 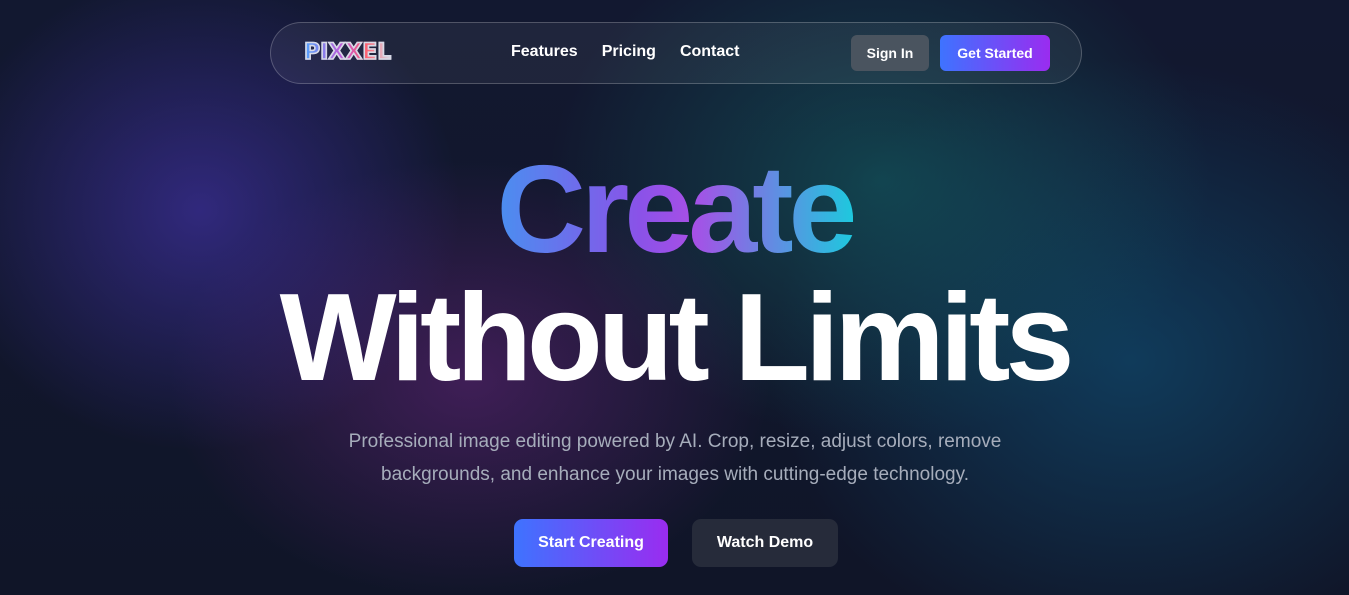 I want to click on sign-in-button: Sign In, so click(x=890, y=53).